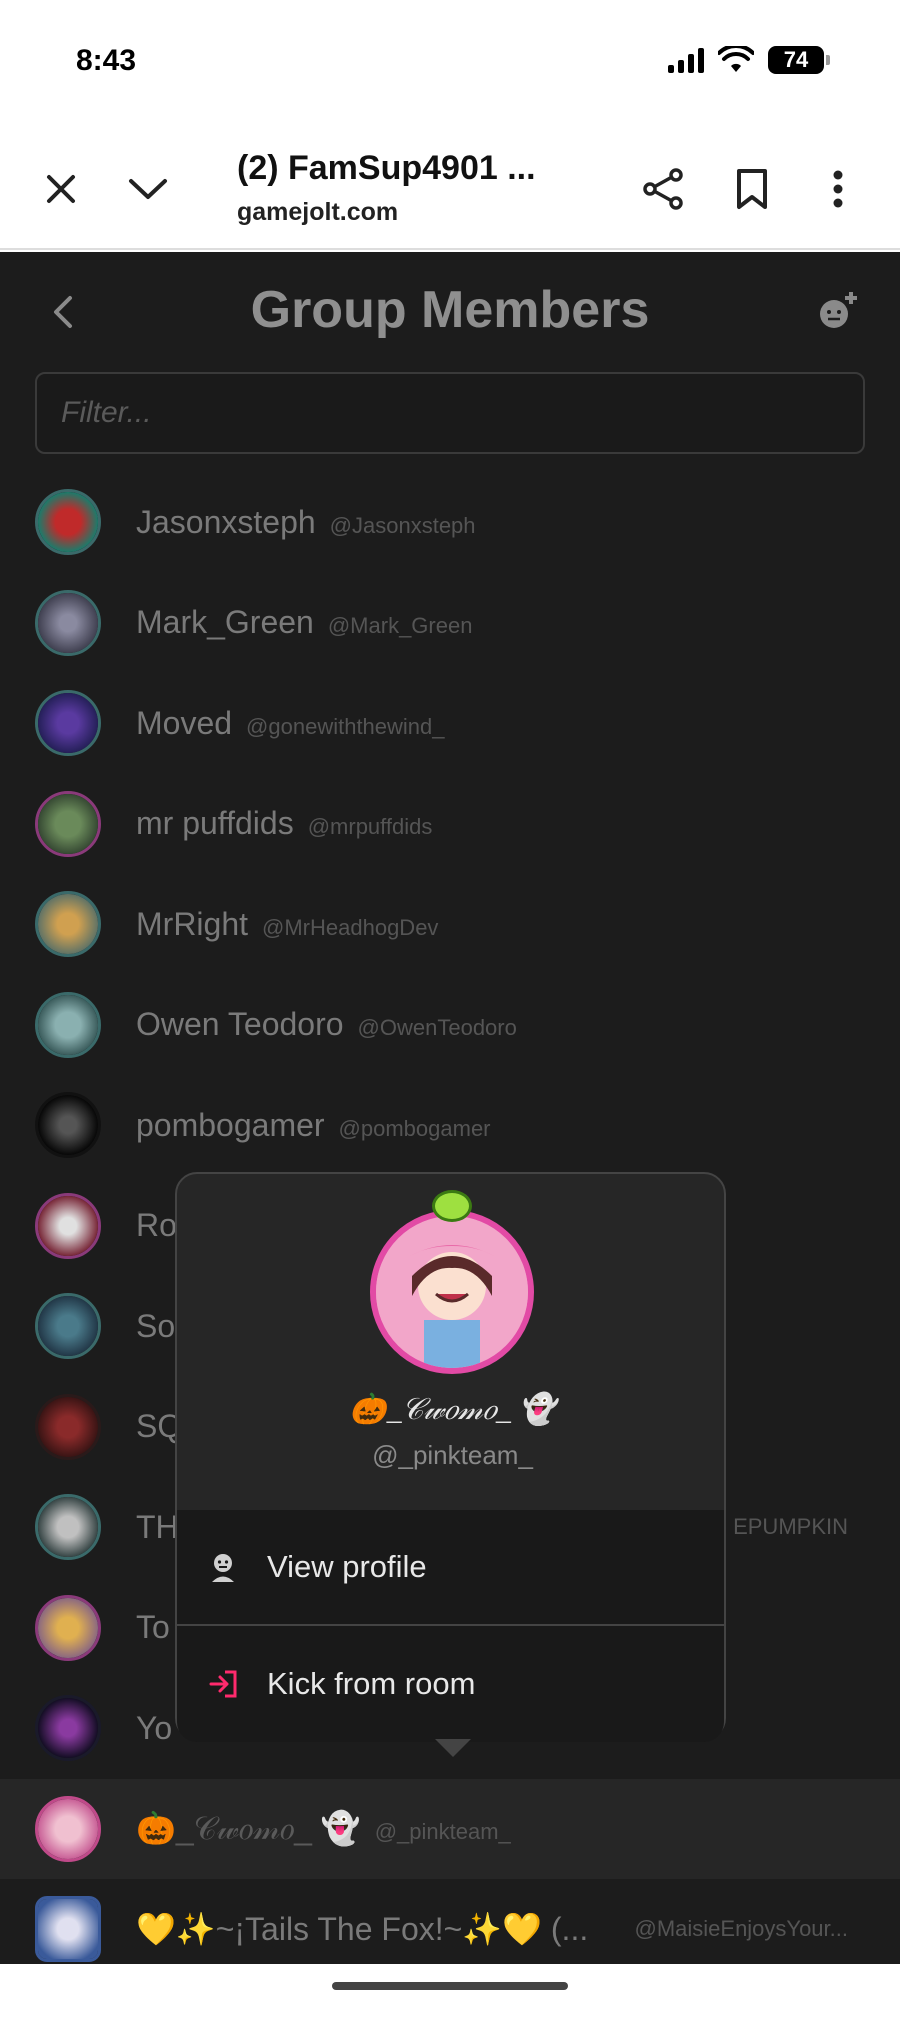  Describe the element at coordinates (799, 60) in the screenshot. I see `battery-indicator: 74` at that location.